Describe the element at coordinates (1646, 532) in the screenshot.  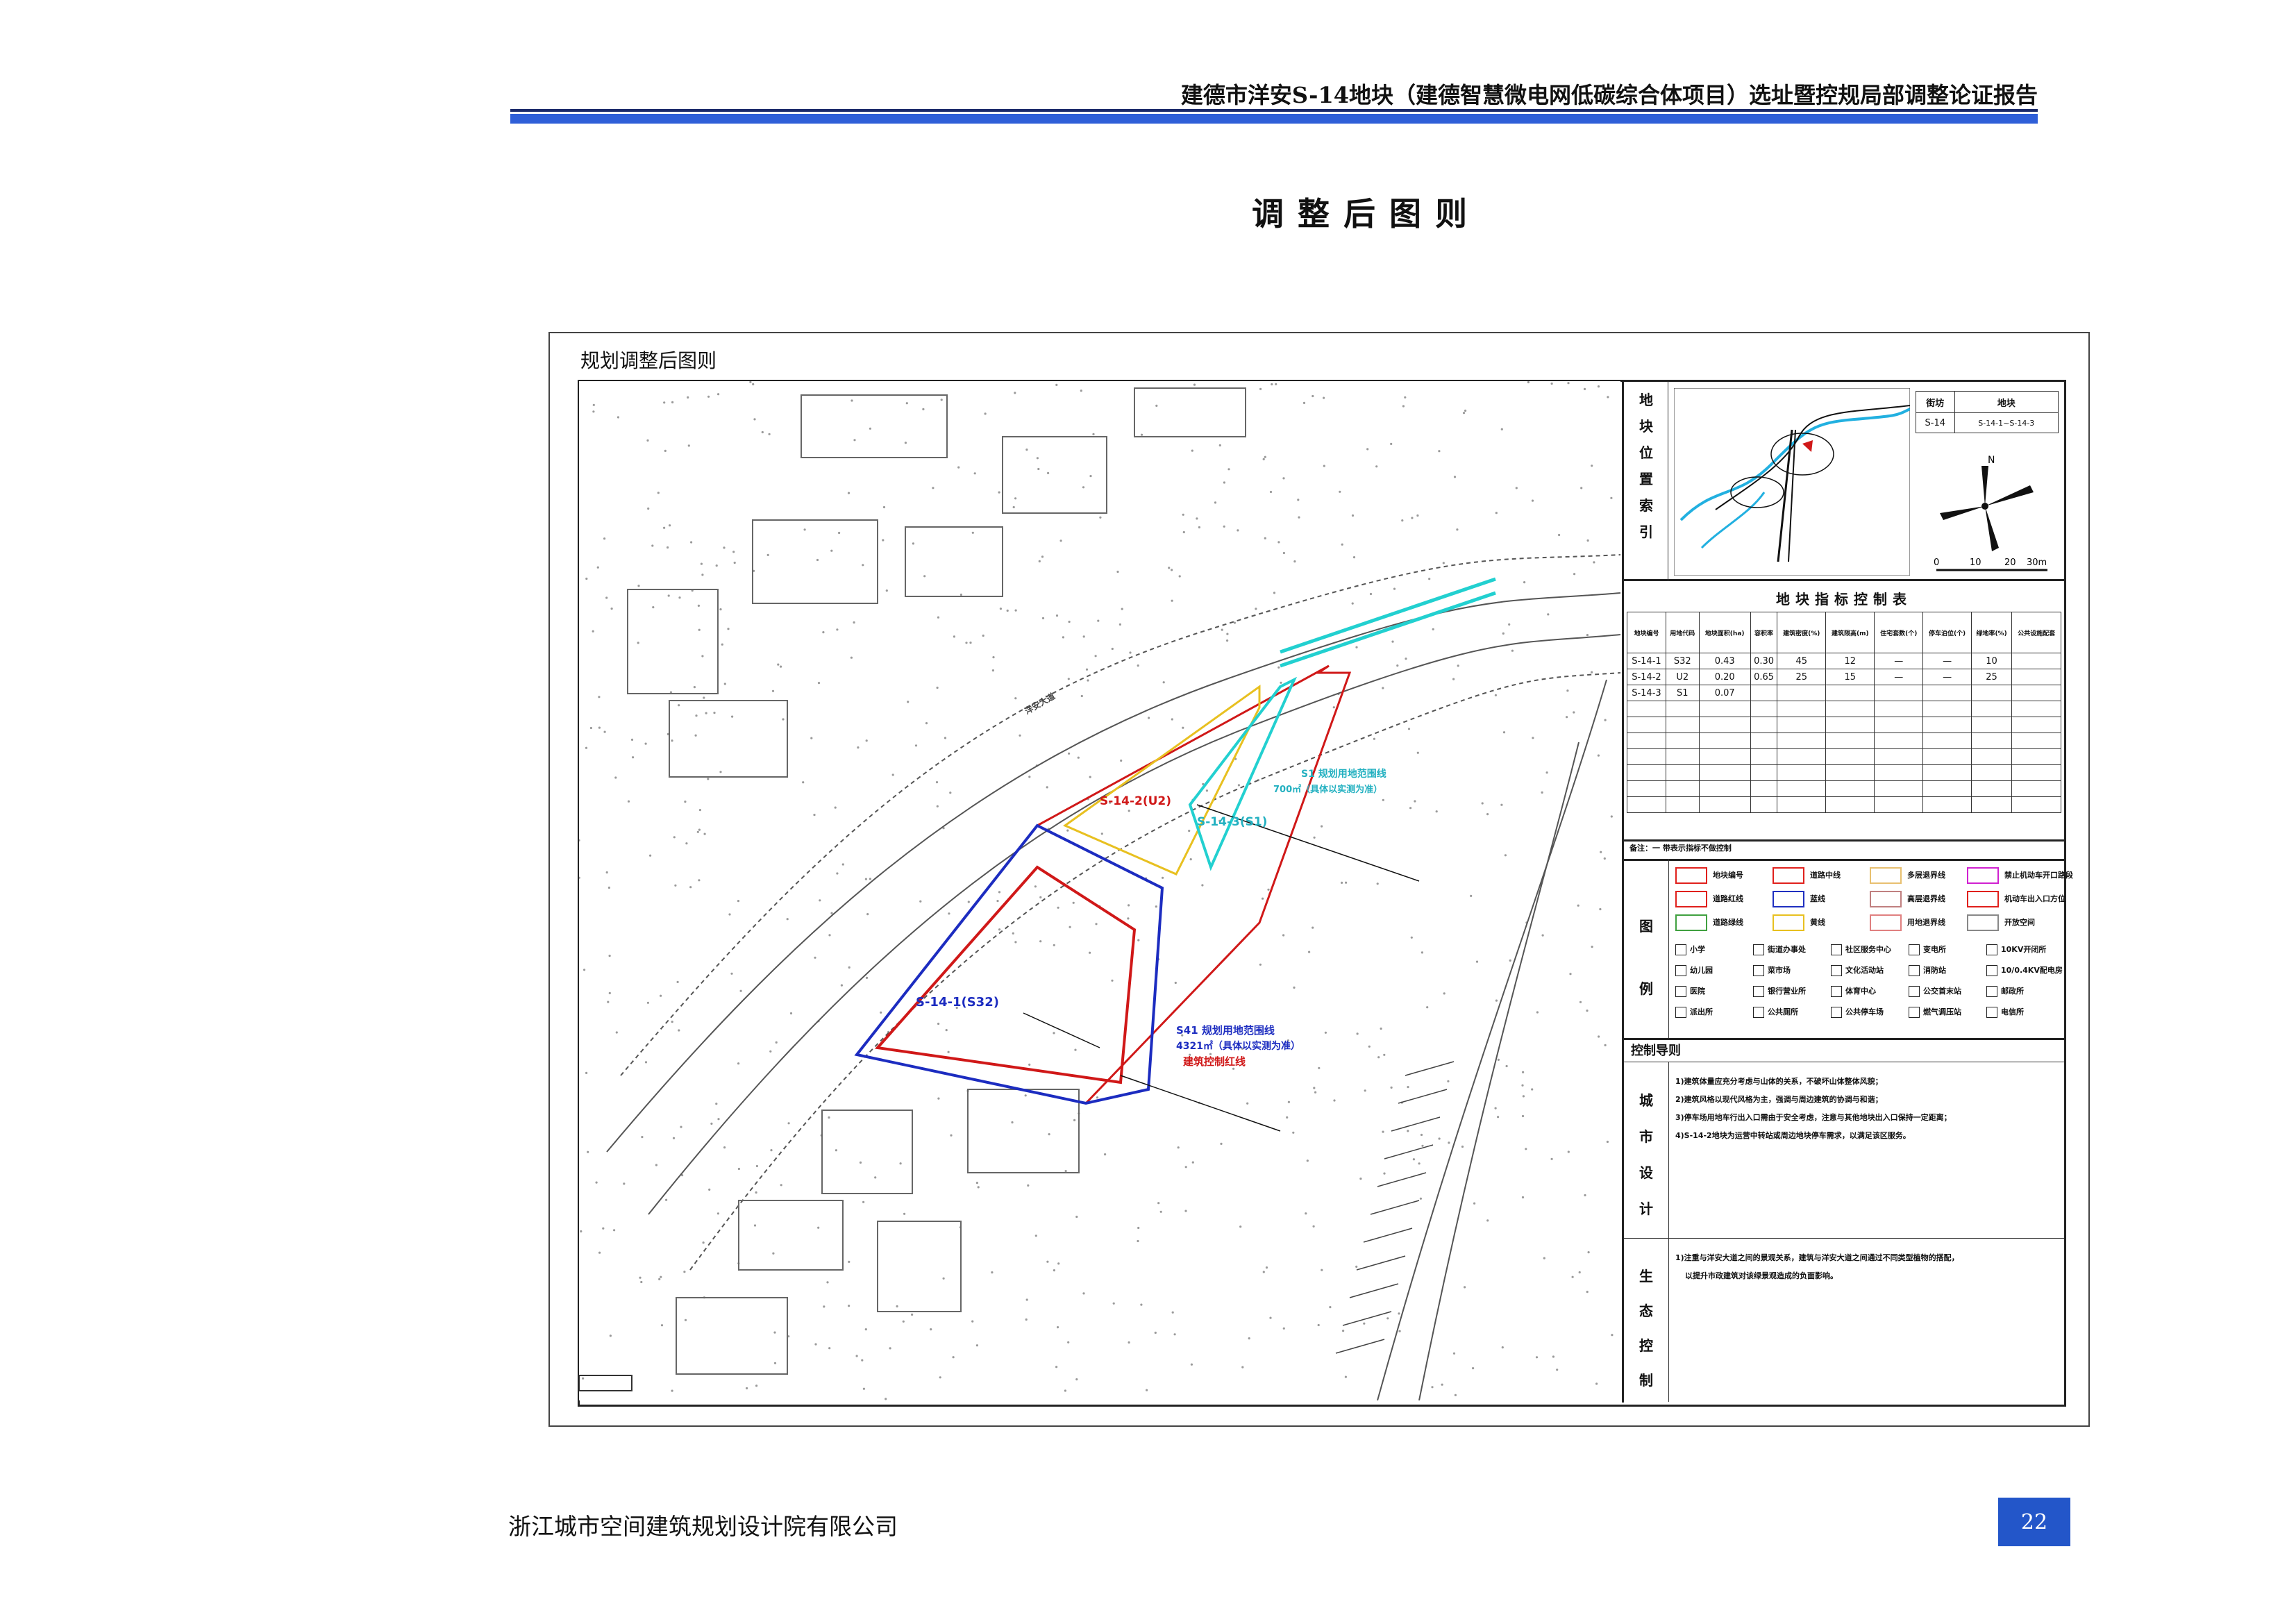
I see `location-index-label-6: 引` at that location.